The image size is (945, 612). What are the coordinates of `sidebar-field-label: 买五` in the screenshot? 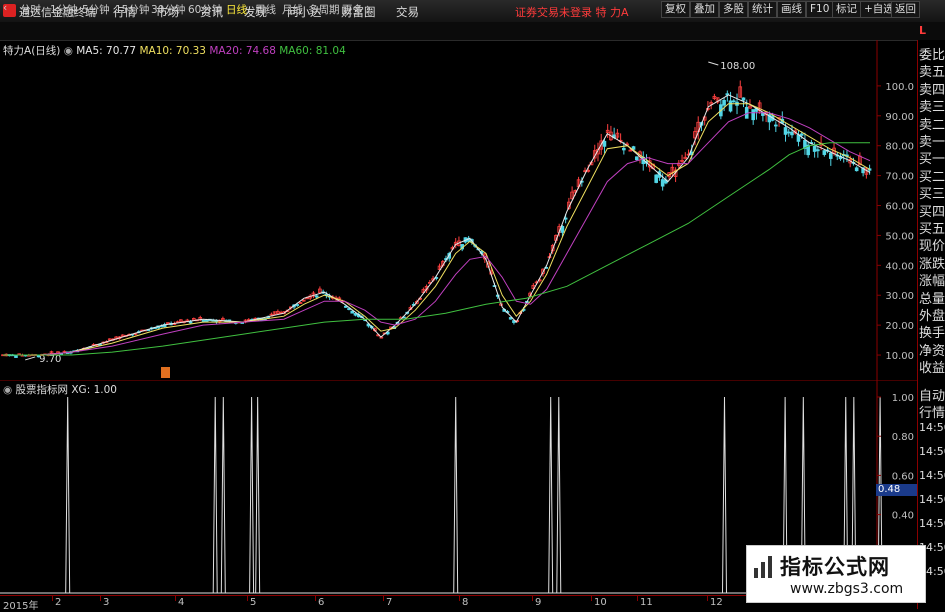 It's located at (932, 229).